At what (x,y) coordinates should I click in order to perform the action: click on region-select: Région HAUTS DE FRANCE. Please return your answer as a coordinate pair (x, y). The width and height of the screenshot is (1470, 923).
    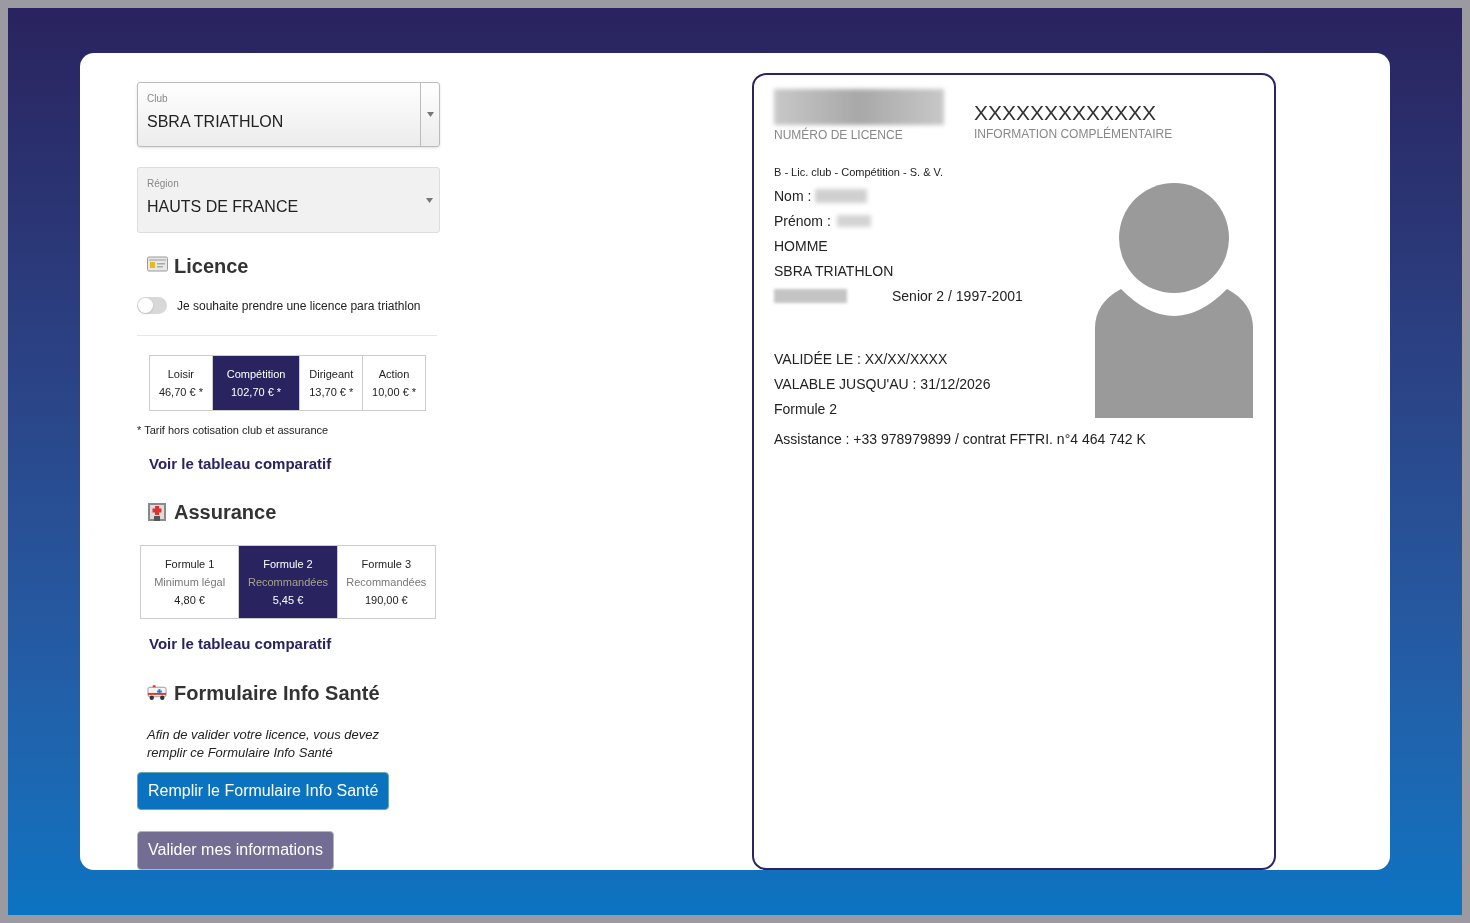
    Looking at the image, I should click on (288, 200).